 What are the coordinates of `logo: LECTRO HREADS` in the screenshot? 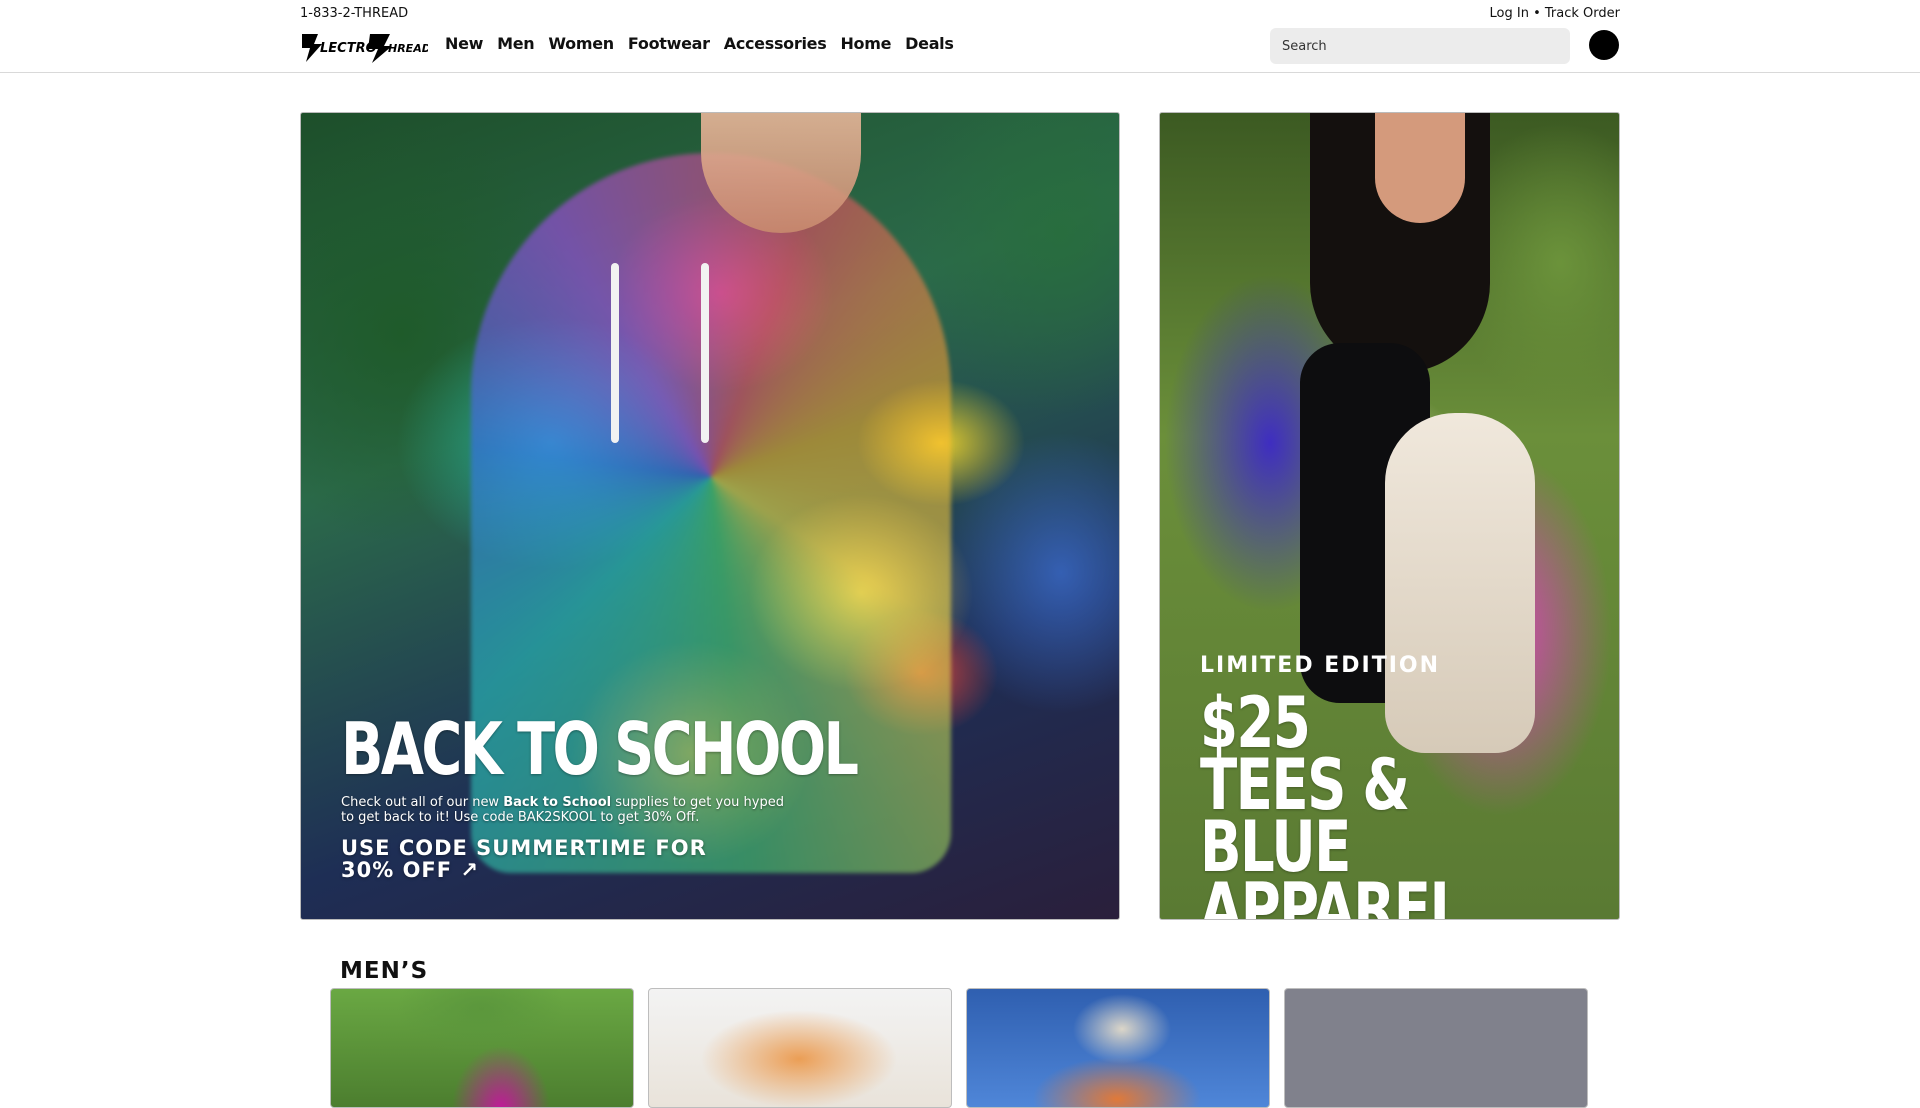 It's located at (366, 47).